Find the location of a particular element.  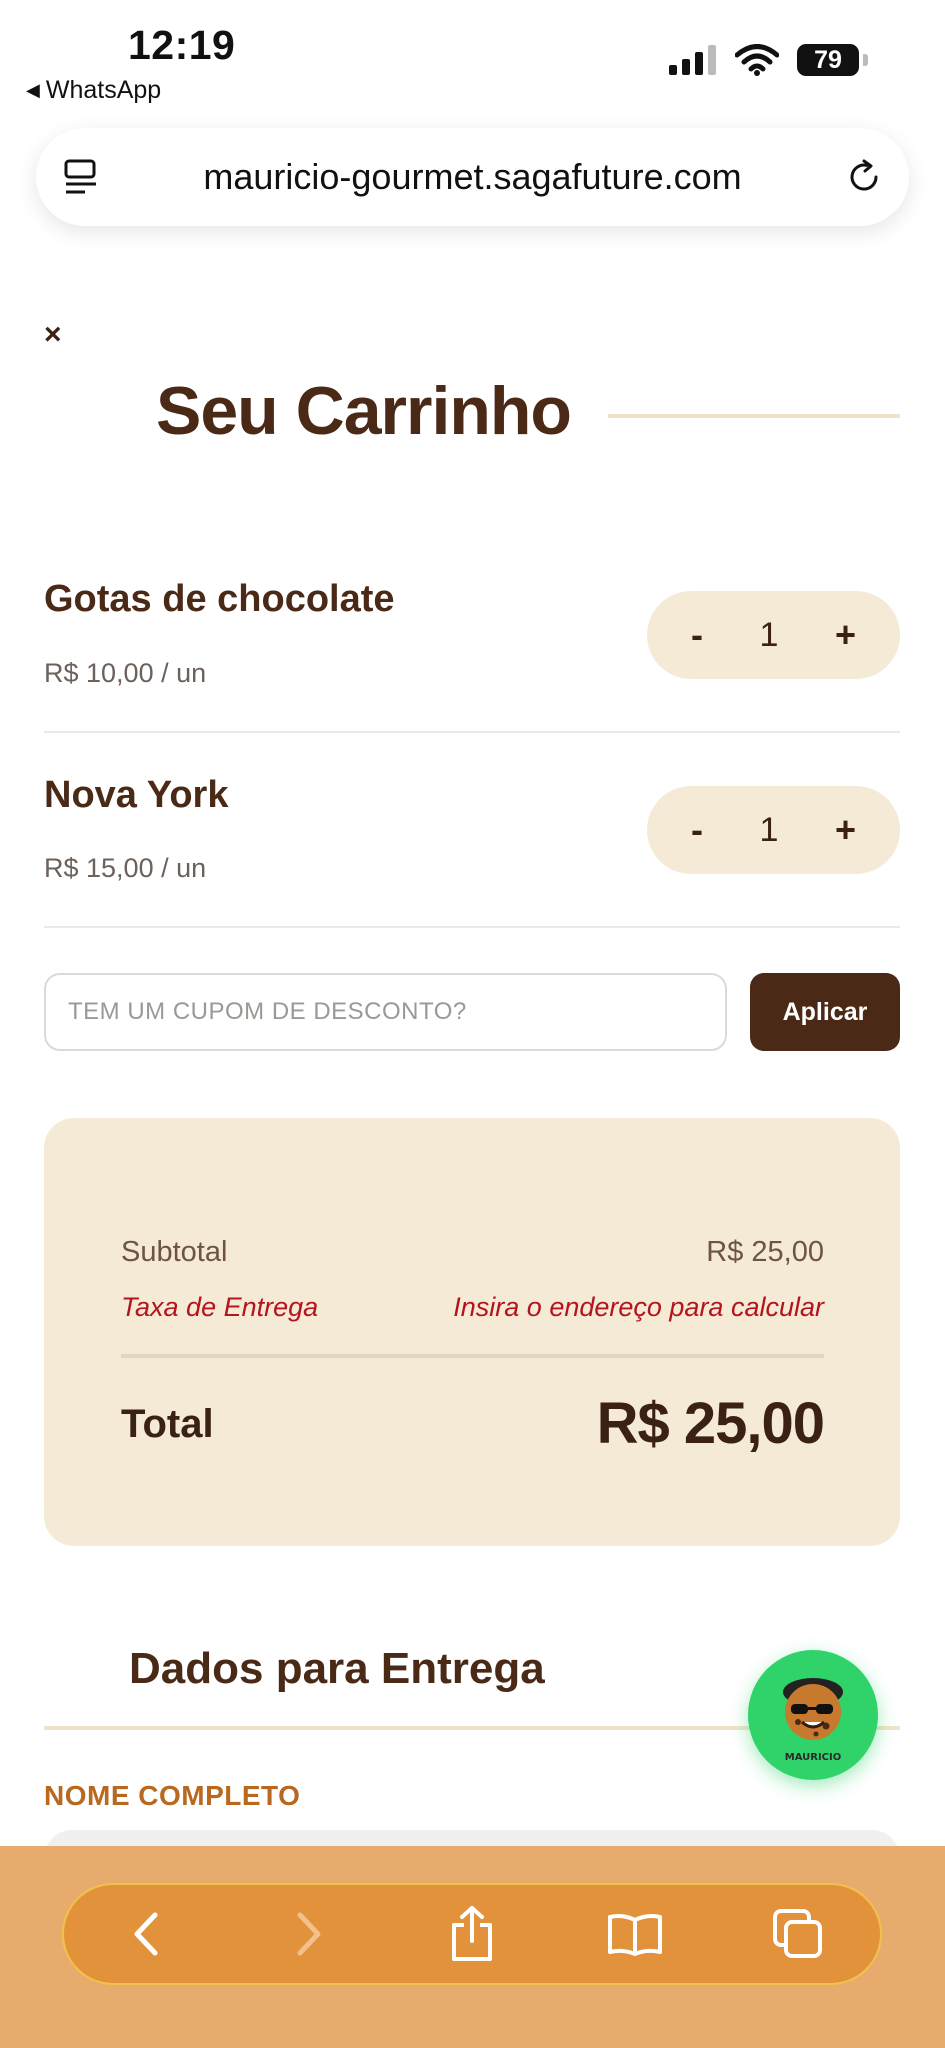

apply-coupon-button: Aplicar is located at coordinates (825, 1012).